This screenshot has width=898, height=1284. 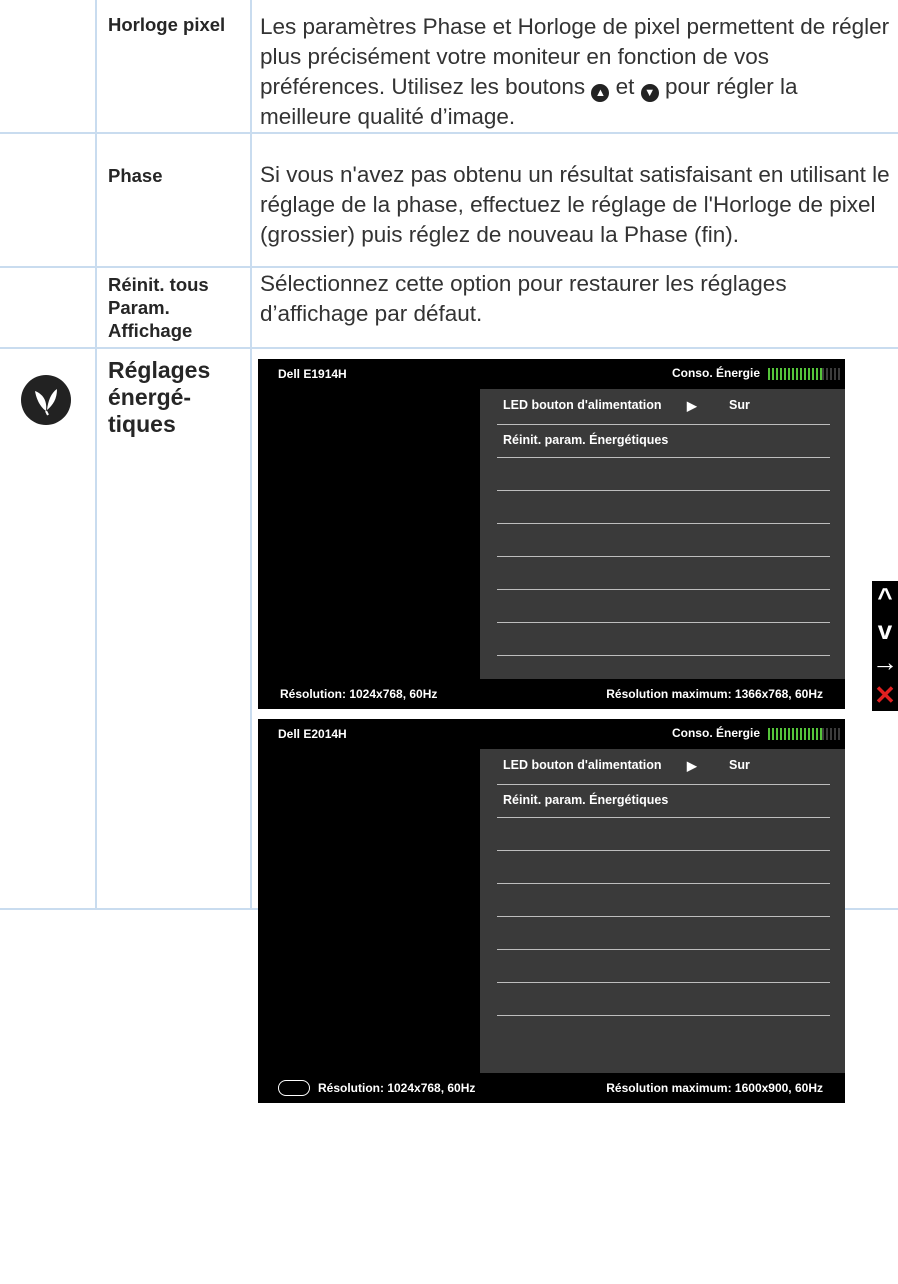 I want to click on osd-header: Dell E2014H Conso. Énergie, so click(x=551, y=734).